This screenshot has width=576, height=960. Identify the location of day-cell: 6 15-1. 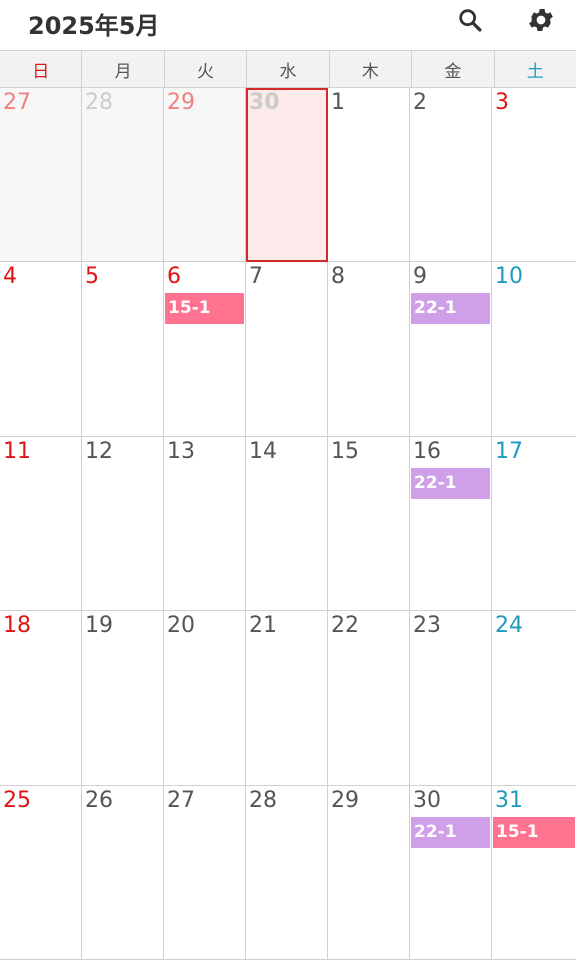
(205, 349).